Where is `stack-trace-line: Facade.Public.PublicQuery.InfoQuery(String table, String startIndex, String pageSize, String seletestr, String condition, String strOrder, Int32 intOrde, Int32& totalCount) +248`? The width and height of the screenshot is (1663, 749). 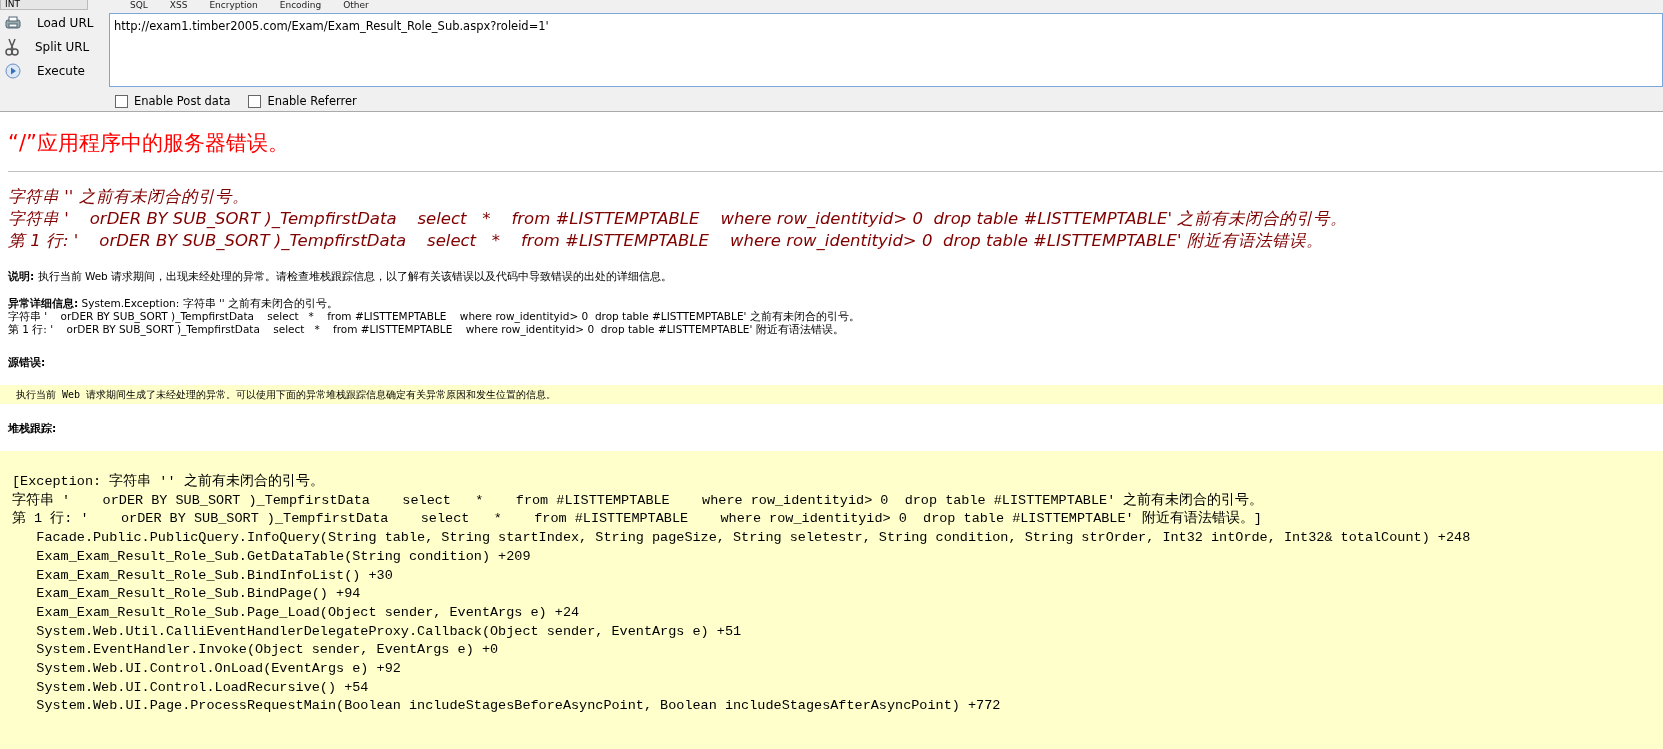 stack-trace-line: Facade.Public.PublicQuery.InfoQuery(String table, String startIndex, String pageSize, String seletestr, String condition, String strOrder, Int32 intOrde, Int32& totalCount) +248 is located at coordinates (753, 538).